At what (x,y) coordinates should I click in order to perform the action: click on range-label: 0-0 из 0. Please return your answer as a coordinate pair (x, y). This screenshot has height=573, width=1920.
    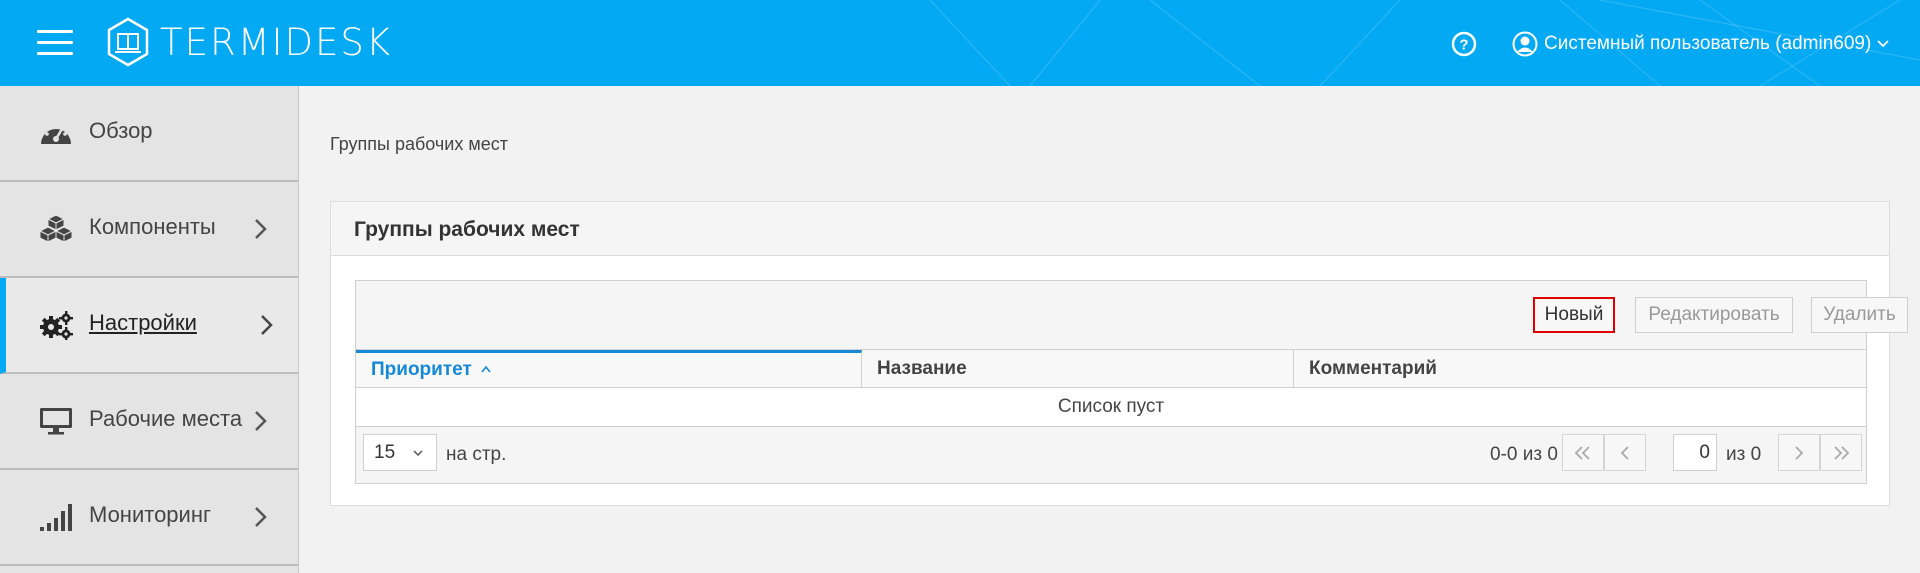
    Looking at the image, I should click on (1524, 454).